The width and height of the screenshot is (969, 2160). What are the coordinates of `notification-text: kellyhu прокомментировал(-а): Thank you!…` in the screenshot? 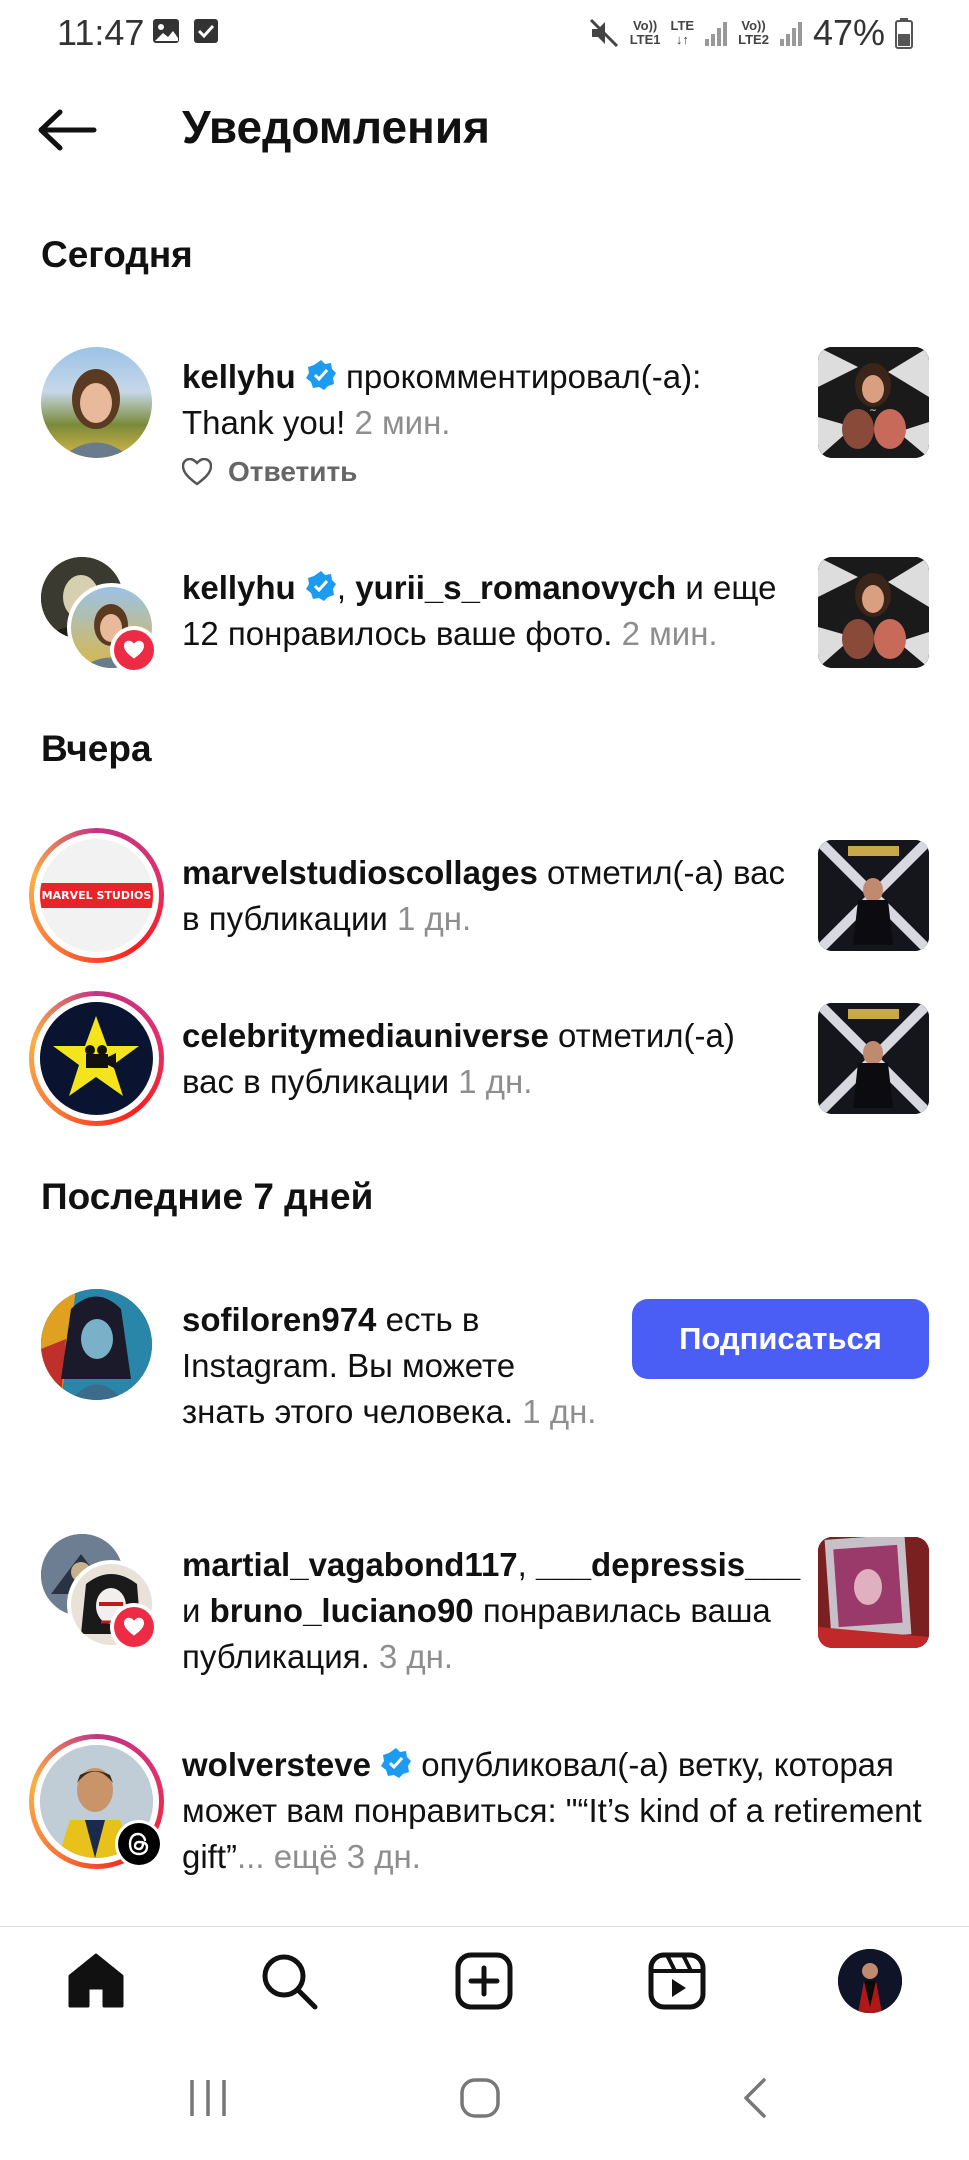 It's located at (442, 399).